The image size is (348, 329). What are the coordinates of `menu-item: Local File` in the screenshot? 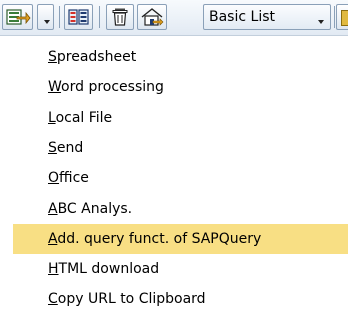 It's located at (180, 118).